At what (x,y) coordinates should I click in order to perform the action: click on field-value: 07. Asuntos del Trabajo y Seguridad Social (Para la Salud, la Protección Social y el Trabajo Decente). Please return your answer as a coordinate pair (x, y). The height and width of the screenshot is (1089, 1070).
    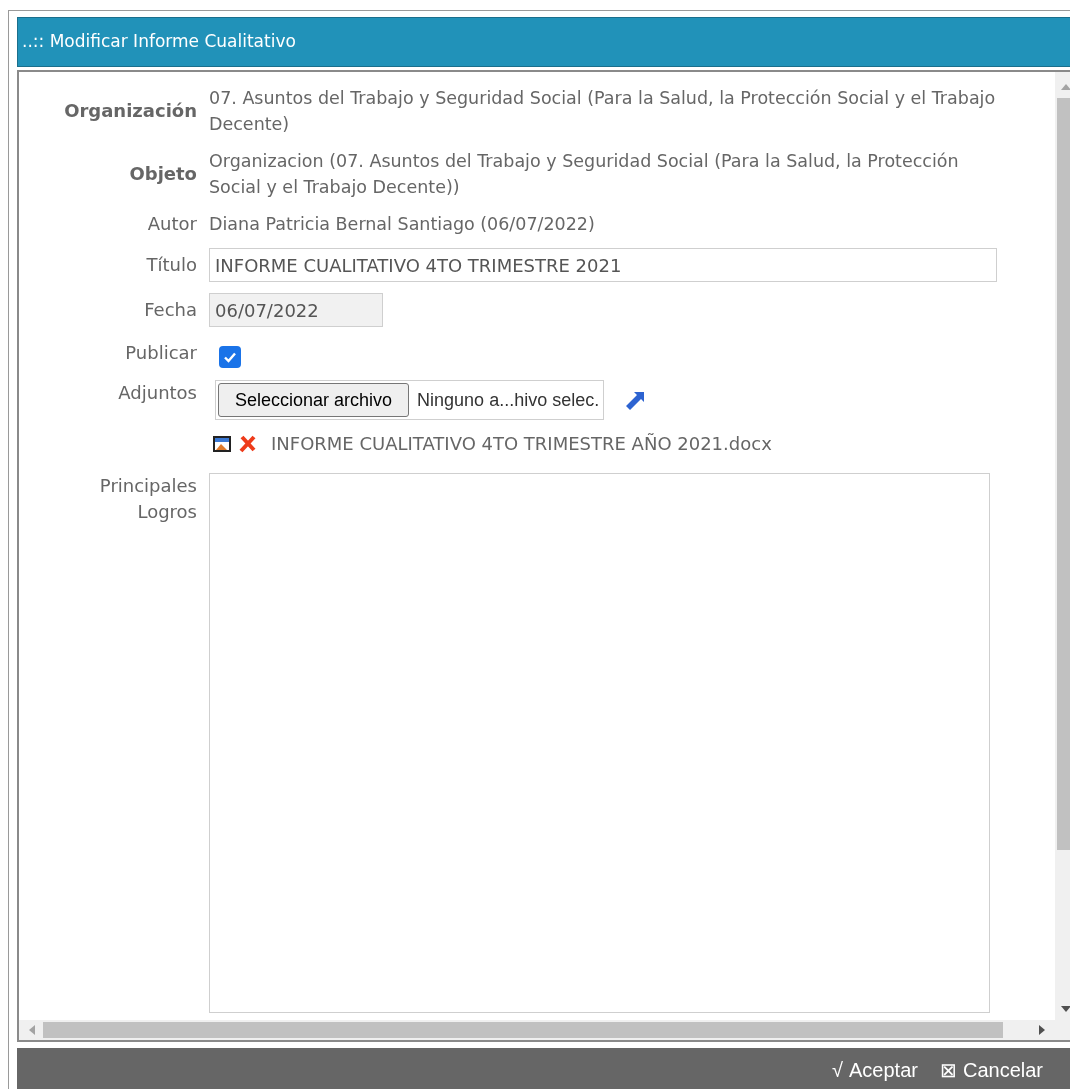
    Looking at the image, I should click on (603, 111).